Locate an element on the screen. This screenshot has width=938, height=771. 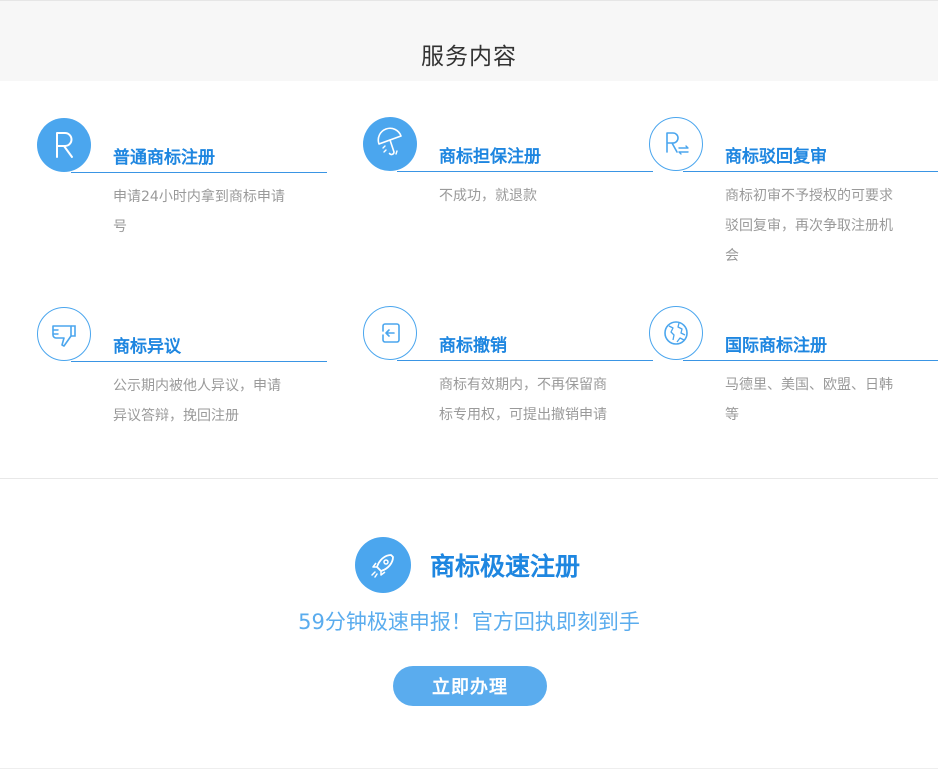
service-card-rejection-review: 商标驳回复审 商标初审不予授权的可要求驳回复审，再次争取注册机会 is located at coordinates (793, 192).